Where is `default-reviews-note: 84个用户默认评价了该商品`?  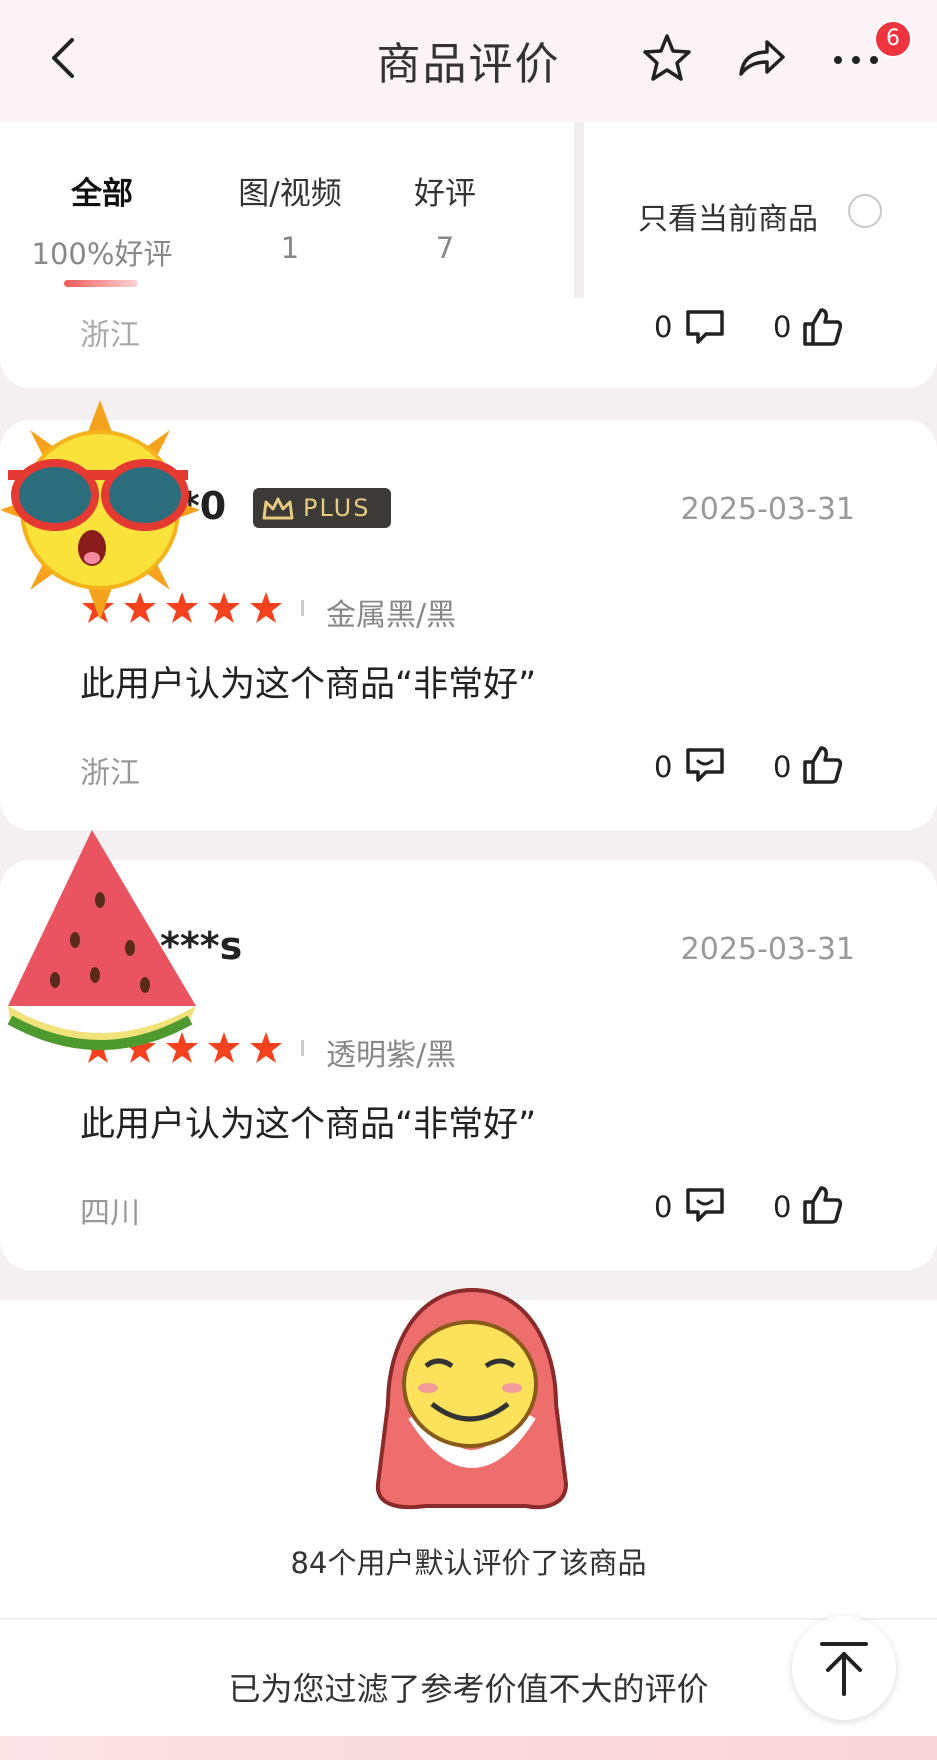
default-reviews-note: 84个用户默认评价了该商品 is located at coordinates (468, 1563).